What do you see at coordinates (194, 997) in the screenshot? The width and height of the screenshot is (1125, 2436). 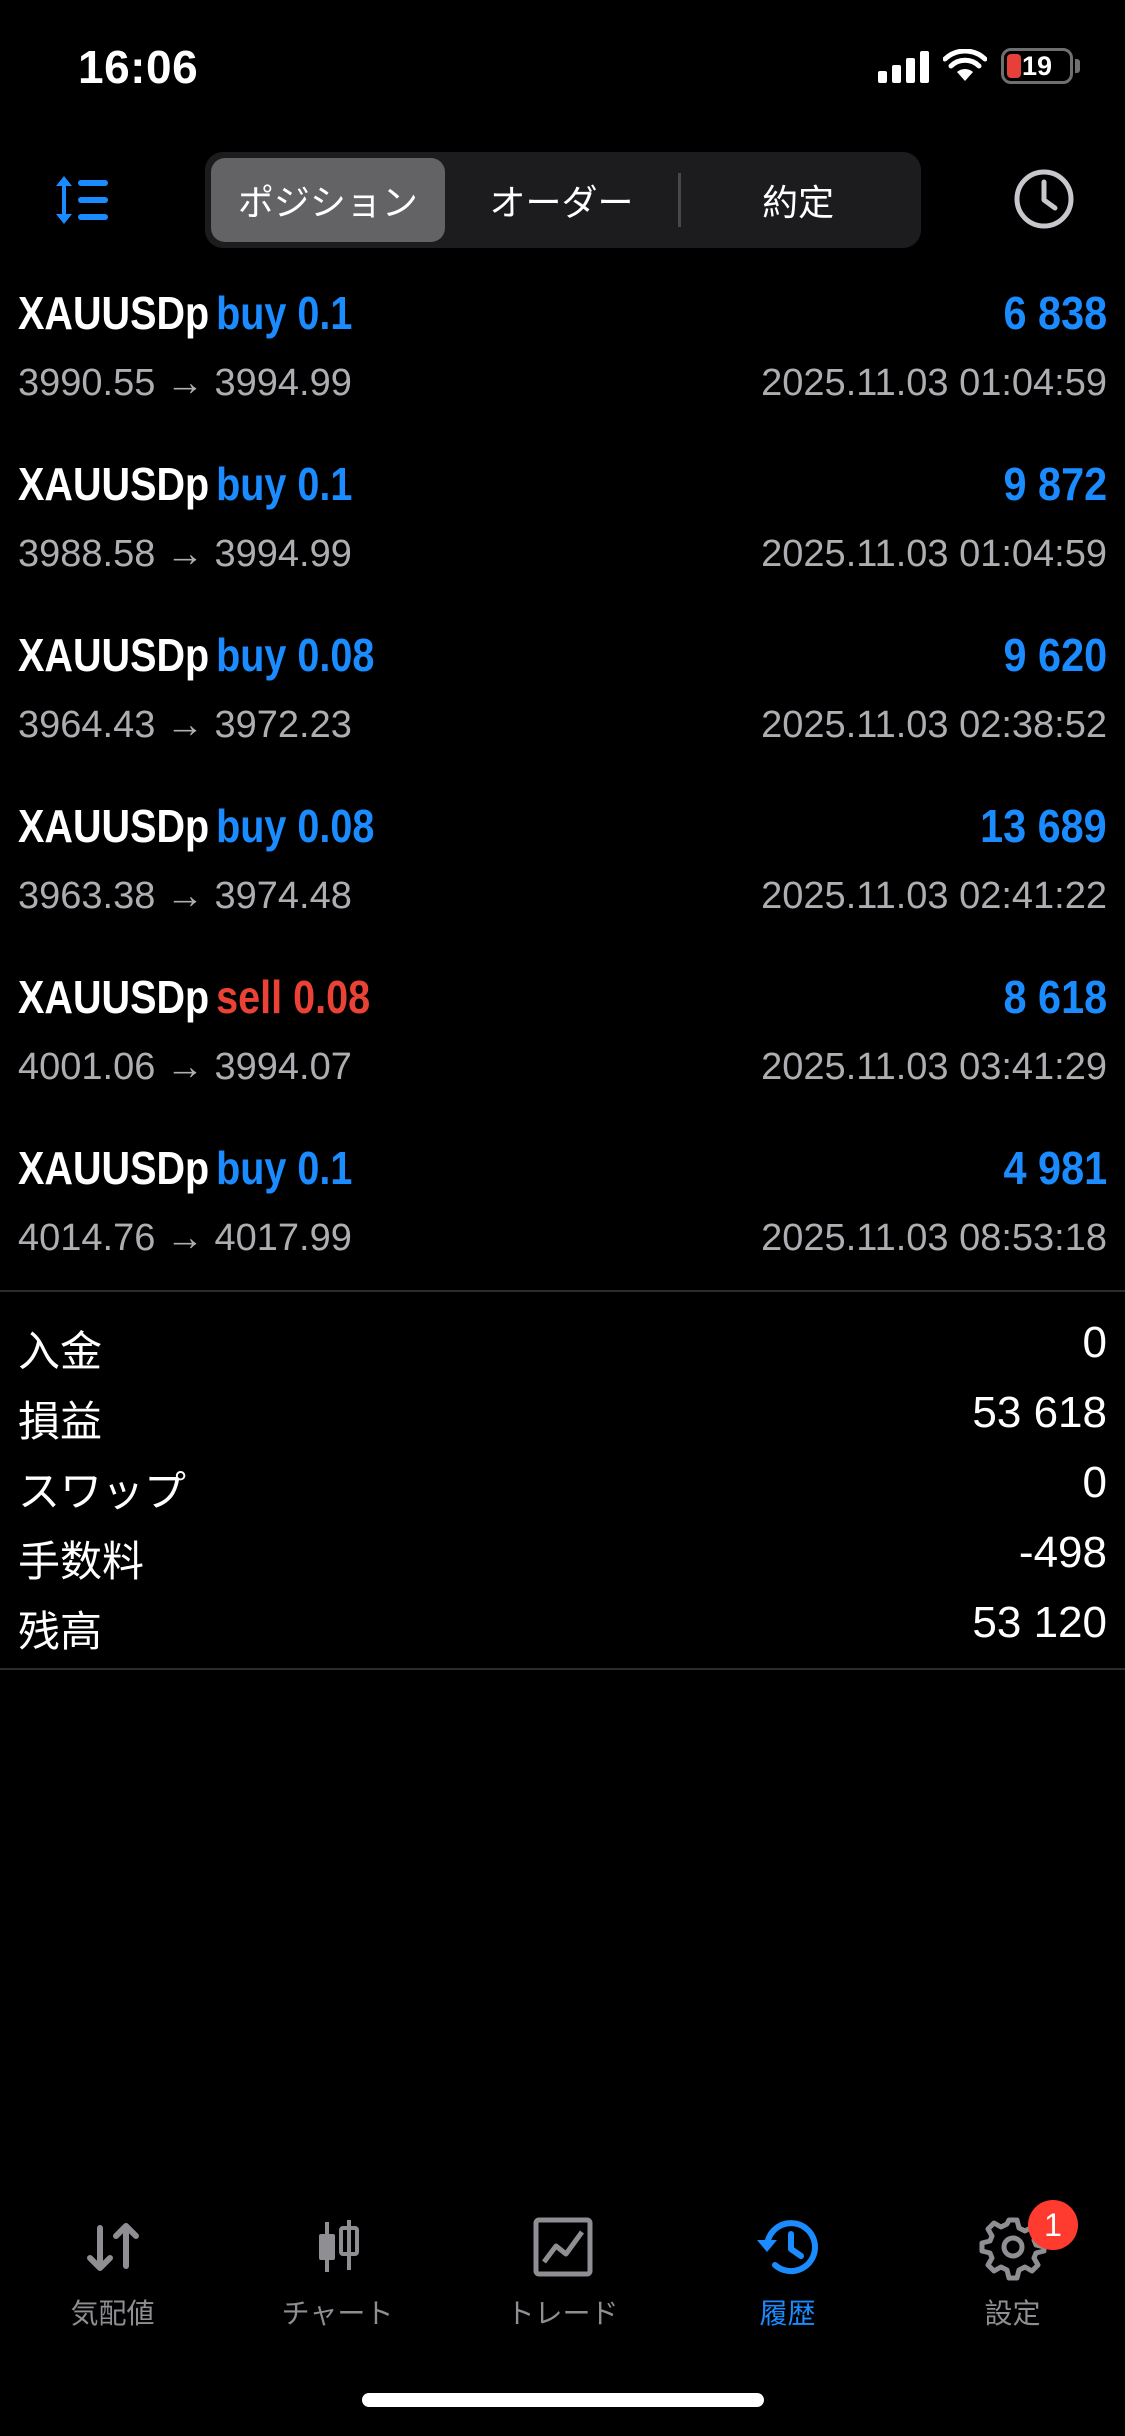 I see `deal-symbol: XAUUSDp sell 0.08` at bounding box center [194, 997].